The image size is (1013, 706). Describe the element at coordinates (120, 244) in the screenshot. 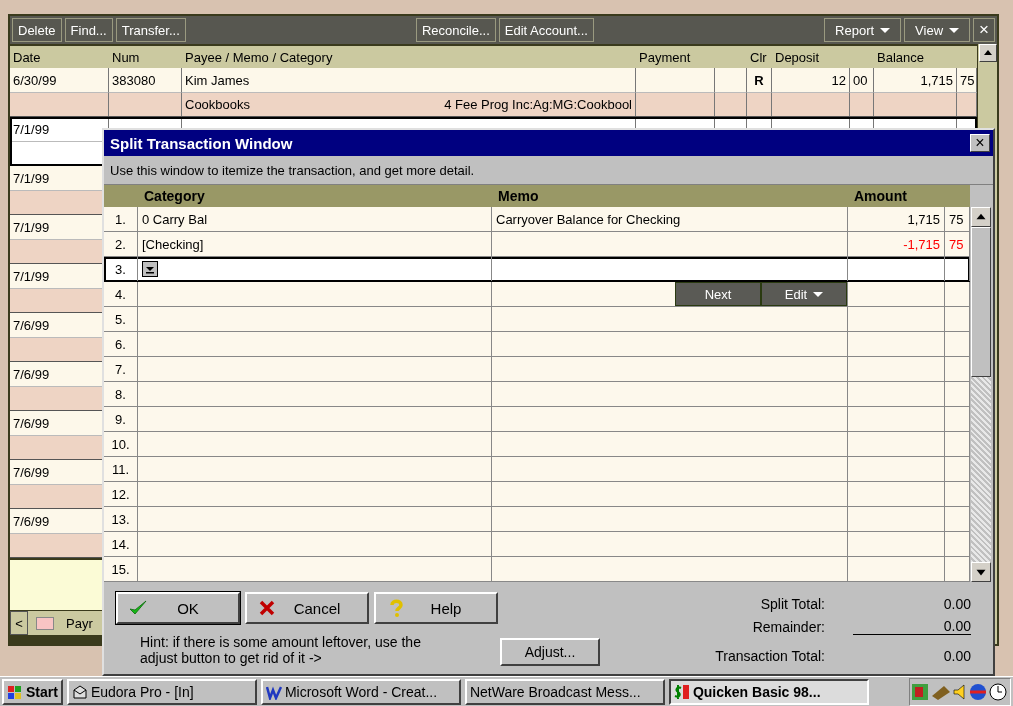

I see `line-number: 2.` at that location.